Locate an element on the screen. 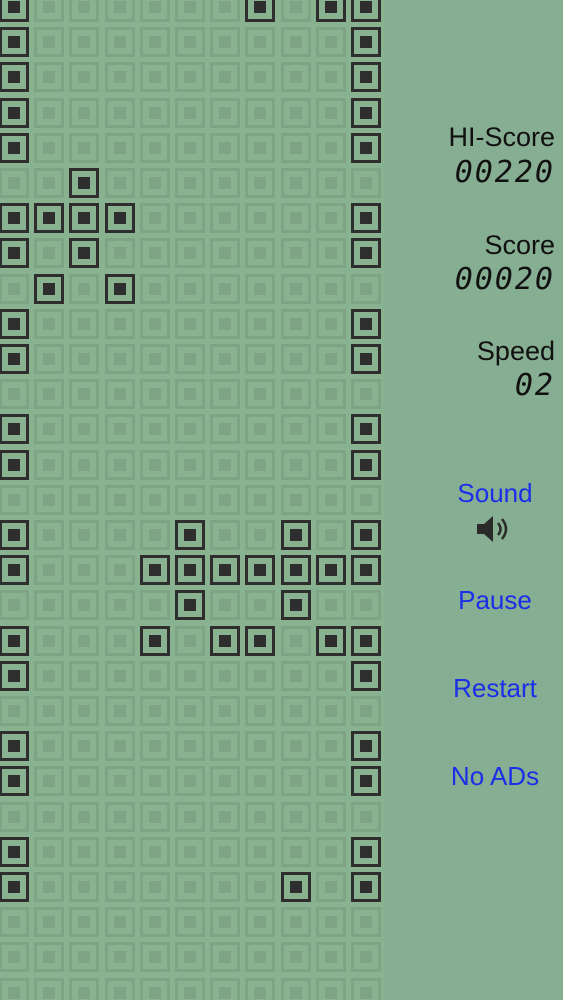 The width and height of the screenshot is (563, 1000). sound-button: Sound is located at coordinates (475, 493).